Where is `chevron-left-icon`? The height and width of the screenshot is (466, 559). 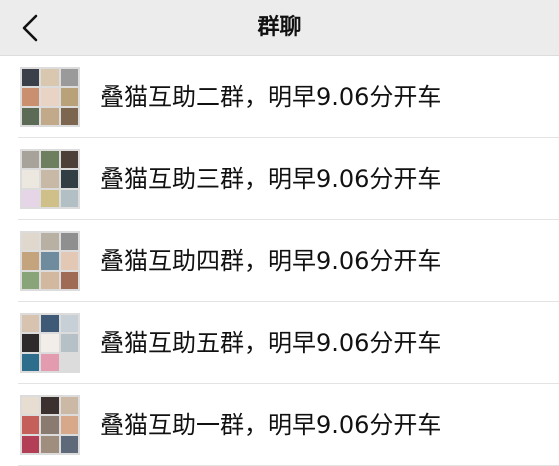
chevron-left-icon is located at coordinates (30, 28).